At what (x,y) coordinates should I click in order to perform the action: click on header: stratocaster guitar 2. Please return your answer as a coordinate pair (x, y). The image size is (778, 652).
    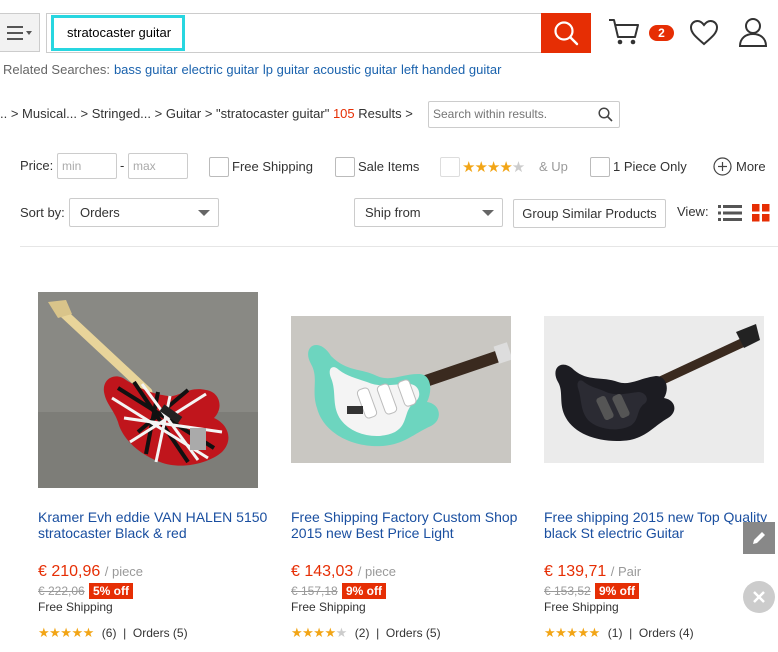
    Looking at the image, I should click on (389, 31).